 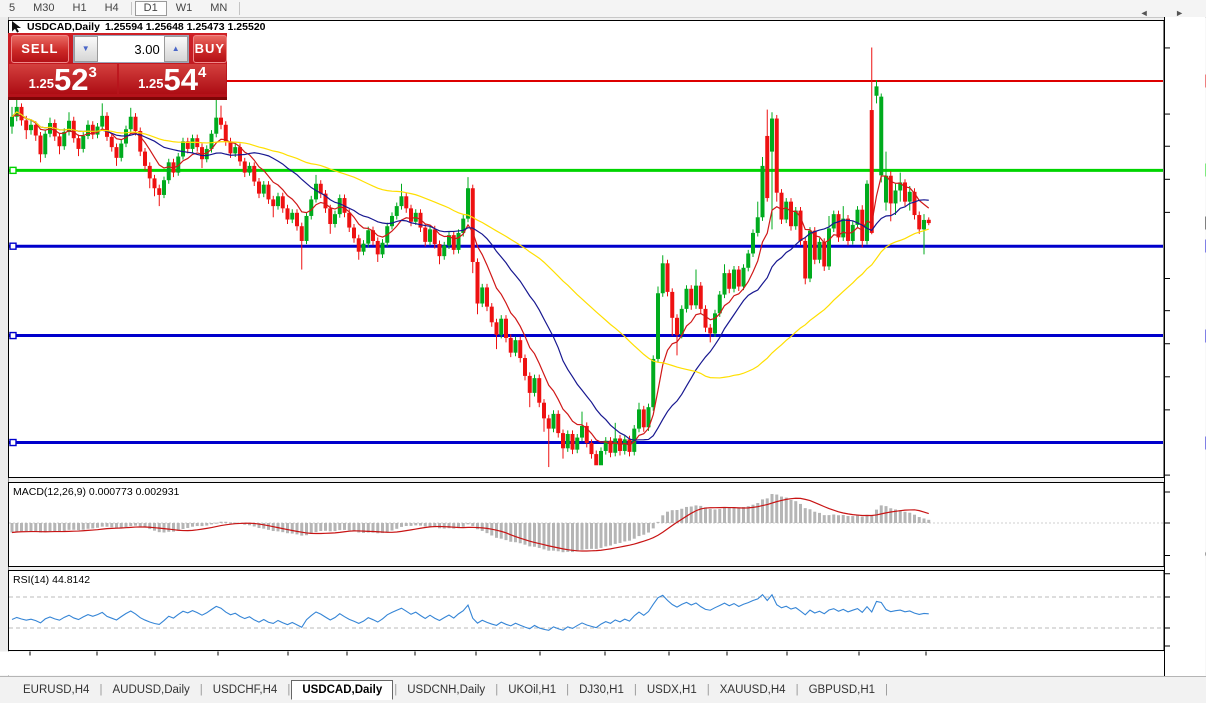 I want to click on volume-input, so click(x=130, y=49).